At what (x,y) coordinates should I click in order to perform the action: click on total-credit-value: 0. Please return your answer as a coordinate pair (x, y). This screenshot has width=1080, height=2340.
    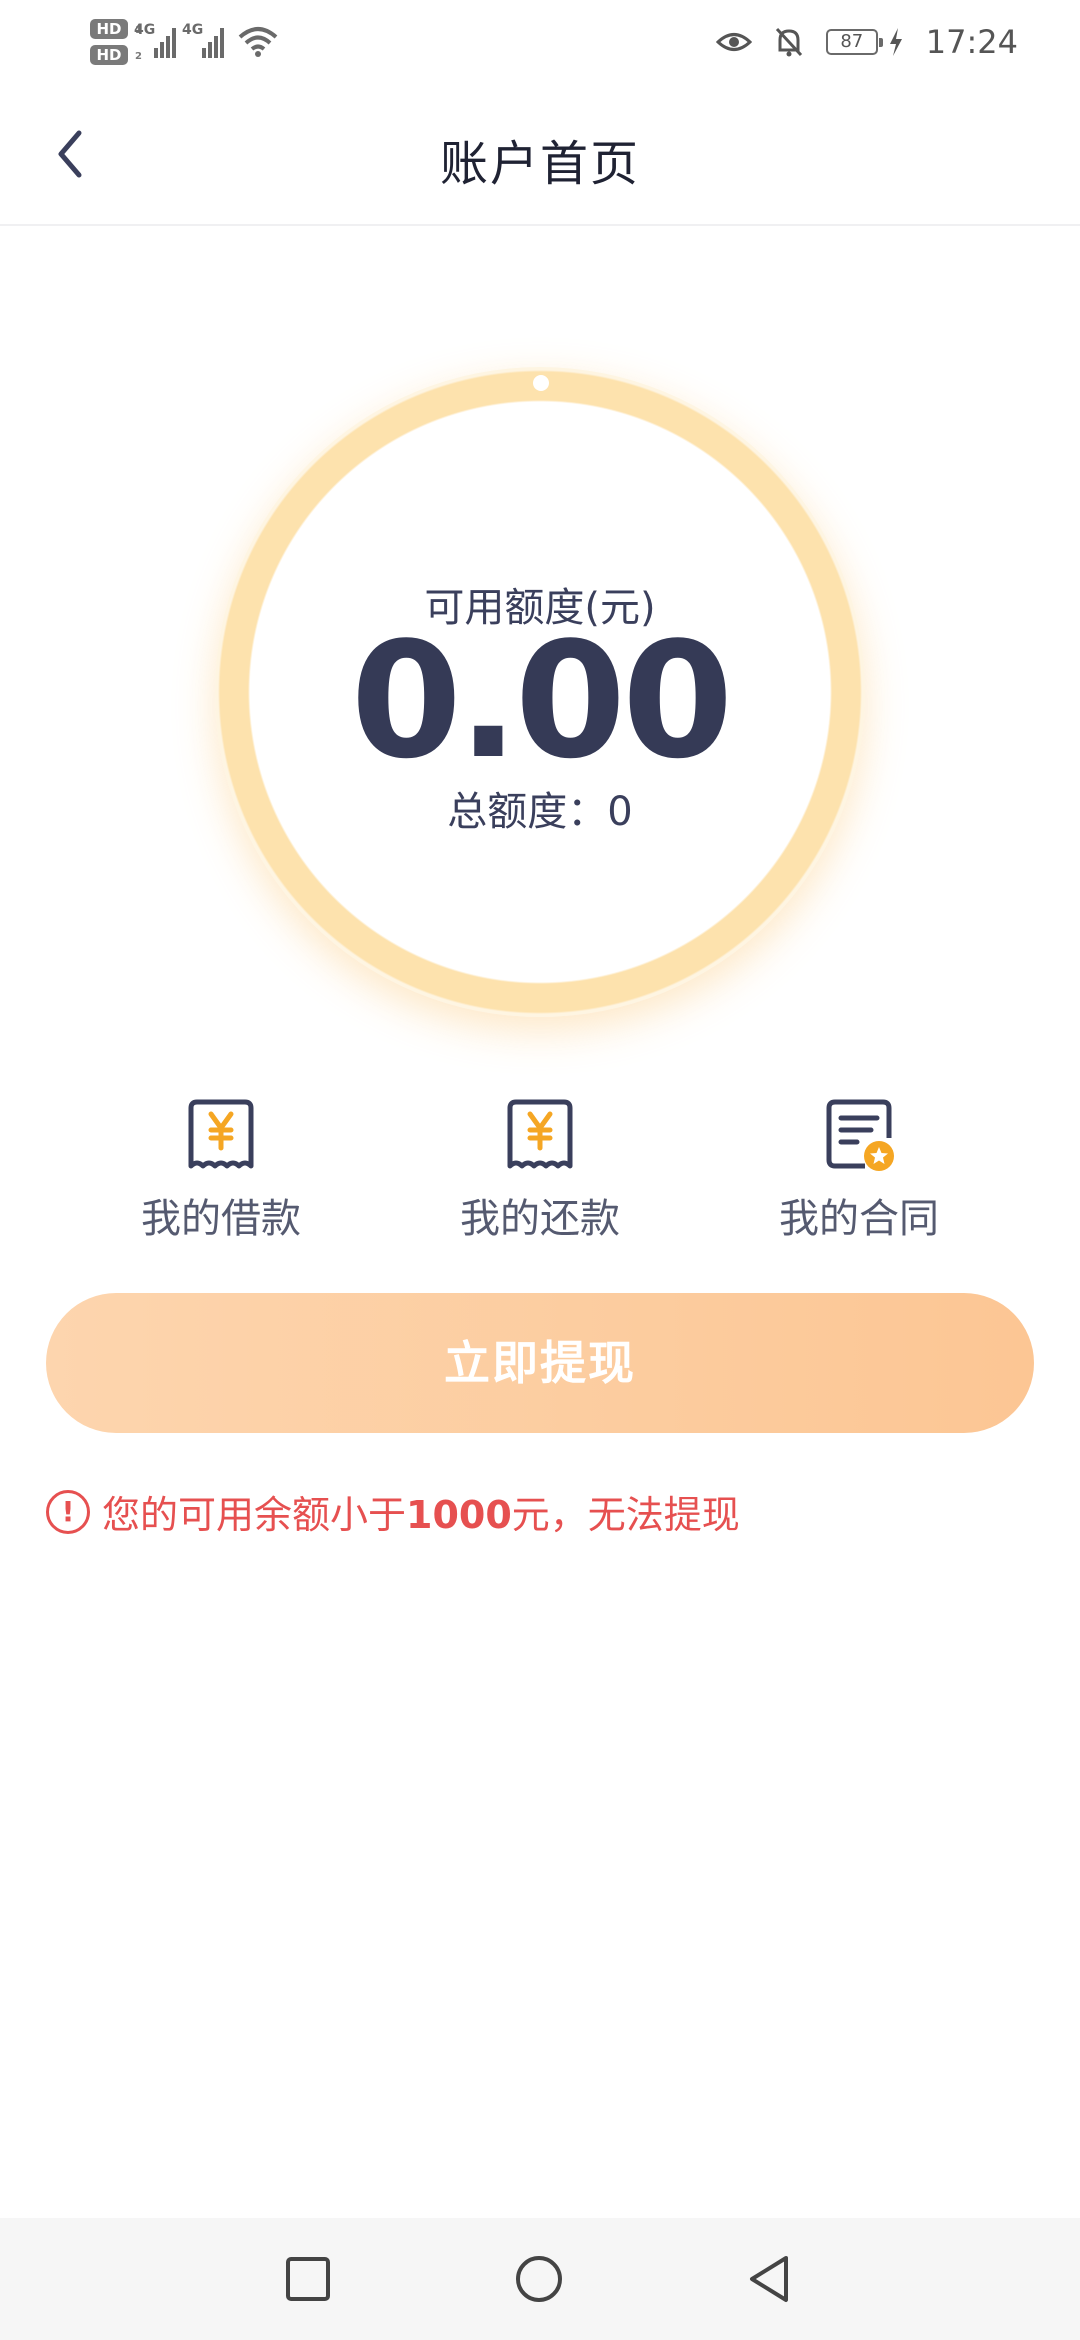
    Looking at the image, I should click on (620, 812).